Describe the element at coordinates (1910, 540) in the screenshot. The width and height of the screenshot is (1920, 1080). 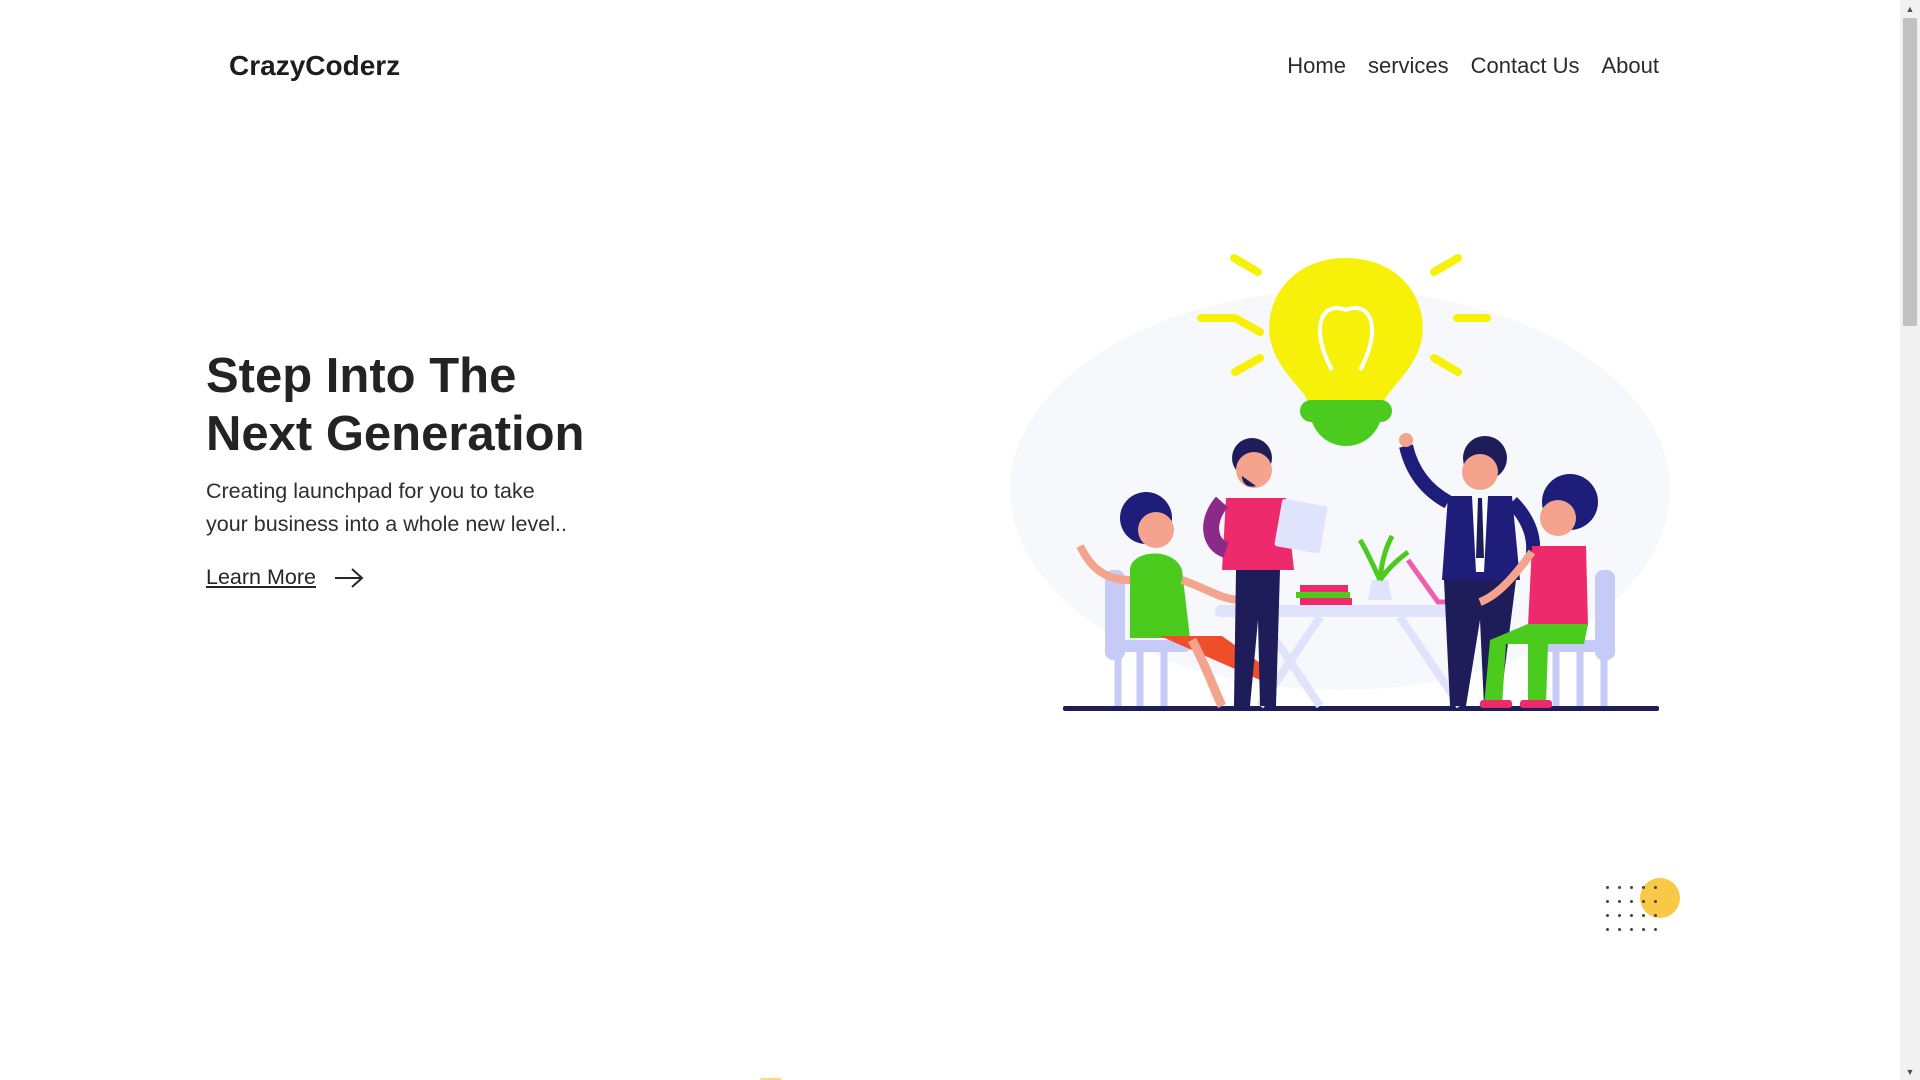
I see `vertical-scrollbar: ▲ ▼` at that location.